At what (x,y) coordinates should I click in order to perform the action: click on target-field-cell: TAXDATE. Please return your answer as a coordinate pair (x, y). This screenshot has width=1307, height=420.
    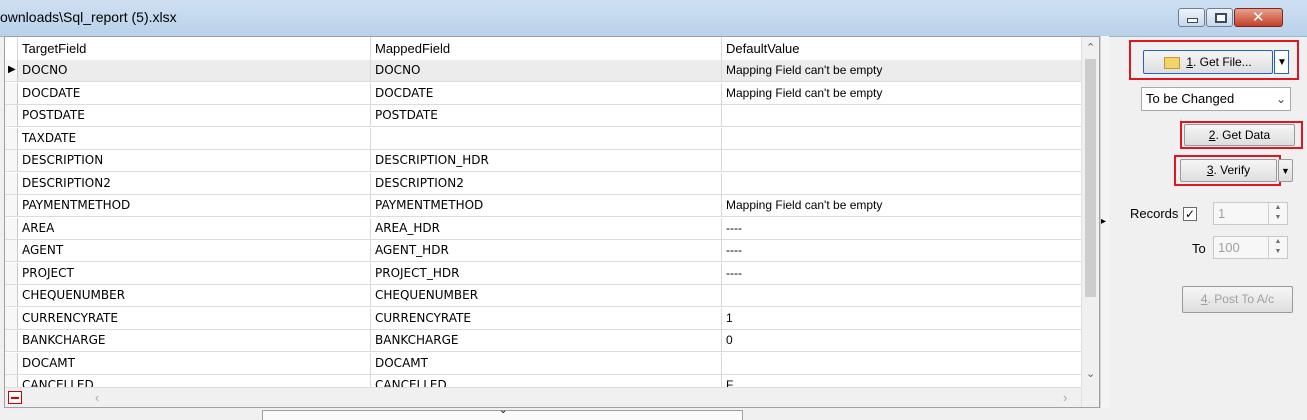
    Looking at the image, I should click on (194, 138).